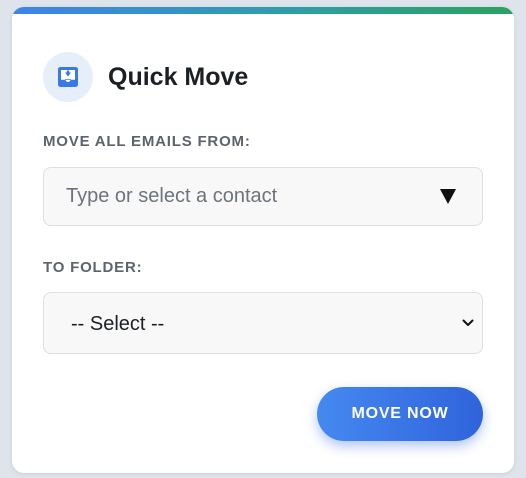 The image size is (526, 478). What do you see at coordinates (400, 414) in the screenshot?
I see `move-now-button: MOVE NOW` at bounding box center [400, 414].